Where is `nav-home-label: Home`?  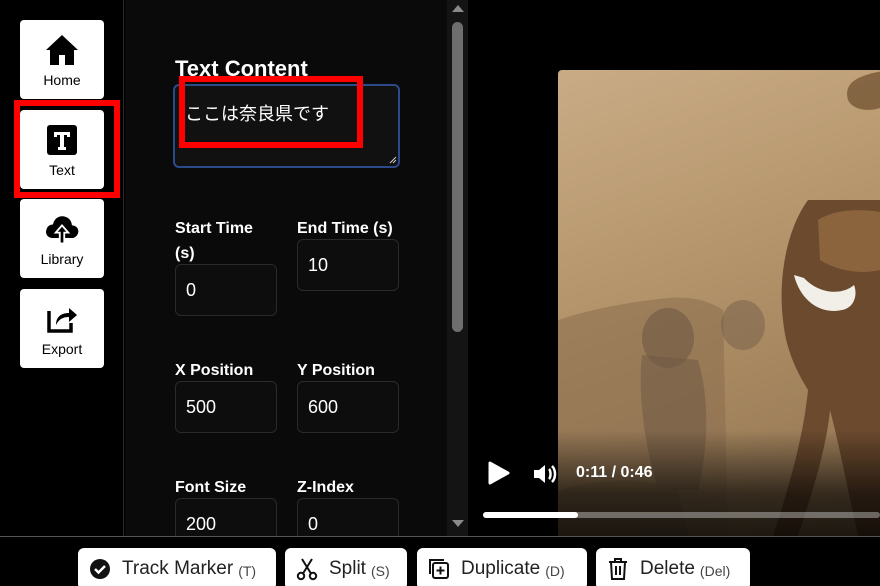
nav-home-label: Home is located at coordinates (62, 79).